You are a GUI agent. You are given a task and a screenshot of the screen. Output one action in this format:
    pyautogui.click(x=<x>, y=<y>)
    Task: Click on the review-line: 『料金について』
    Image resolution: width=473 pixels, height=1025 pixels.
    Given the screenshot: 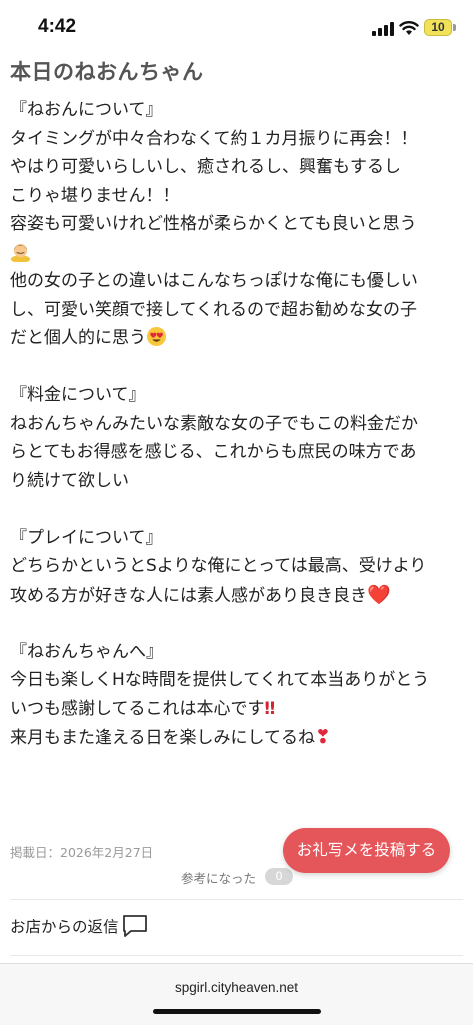 What is the action you would take?
    pyautogui.click(x=78, y=395)
    